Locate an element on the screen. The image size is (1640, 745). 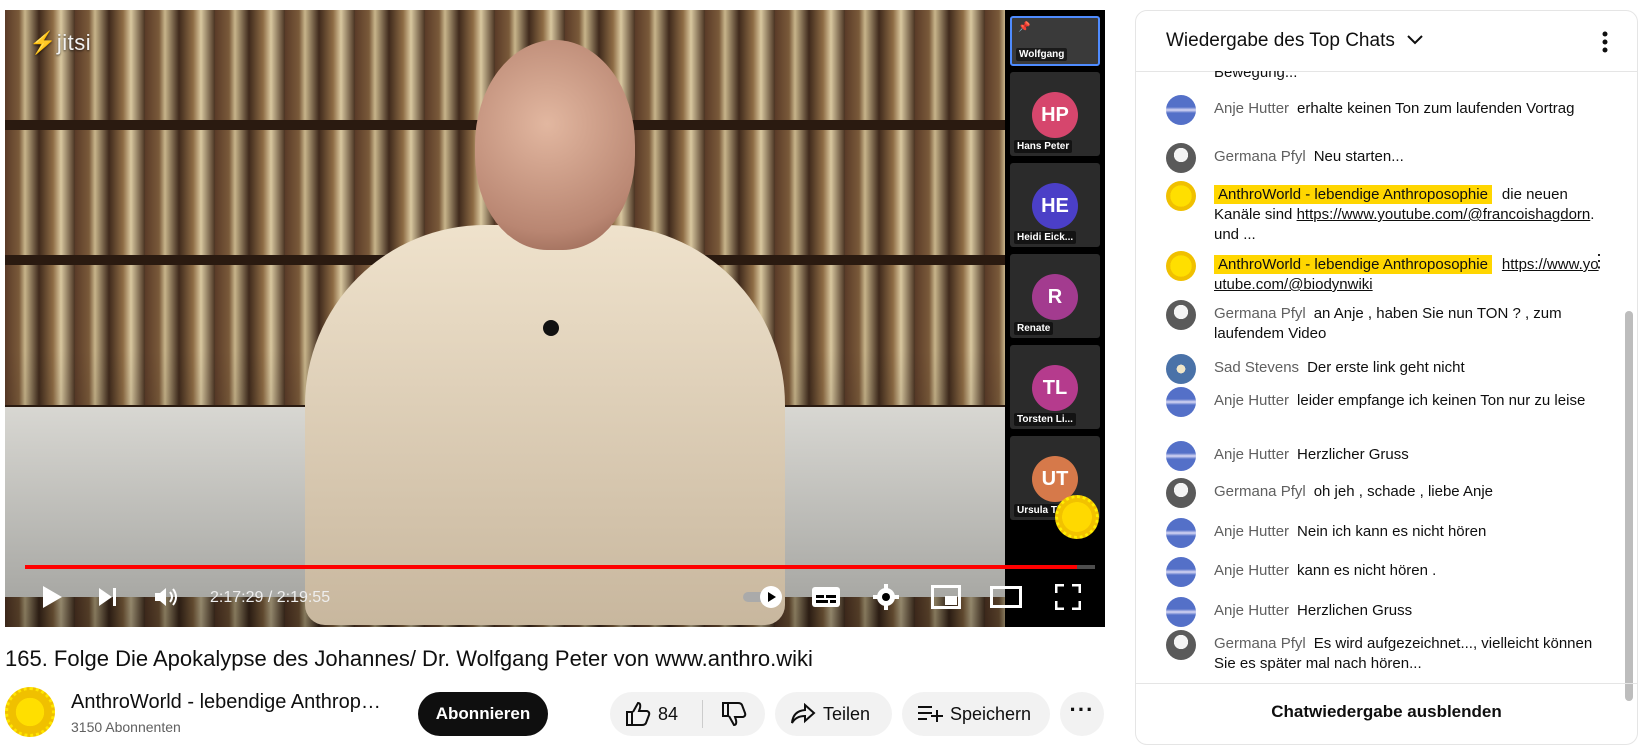
share-button: Teilen is located at coordinates (833, 714).